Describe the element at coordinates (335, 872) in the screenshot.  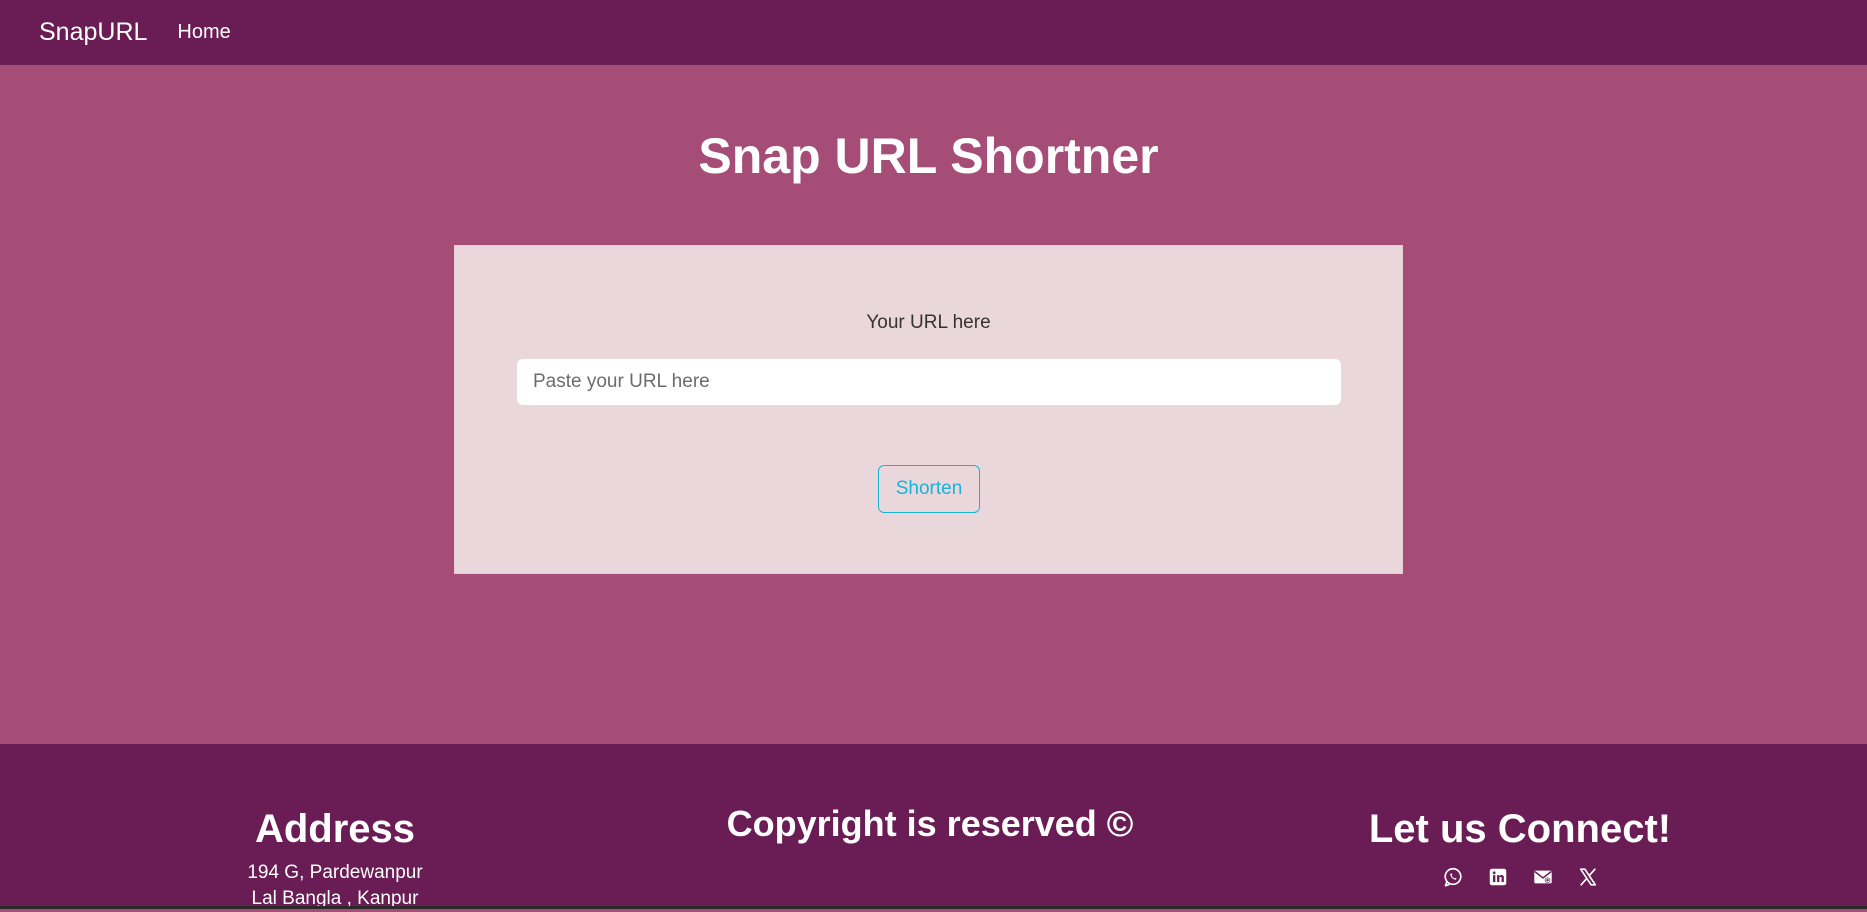
I see `address-line: 194 G, Pardewanpur` at that location.